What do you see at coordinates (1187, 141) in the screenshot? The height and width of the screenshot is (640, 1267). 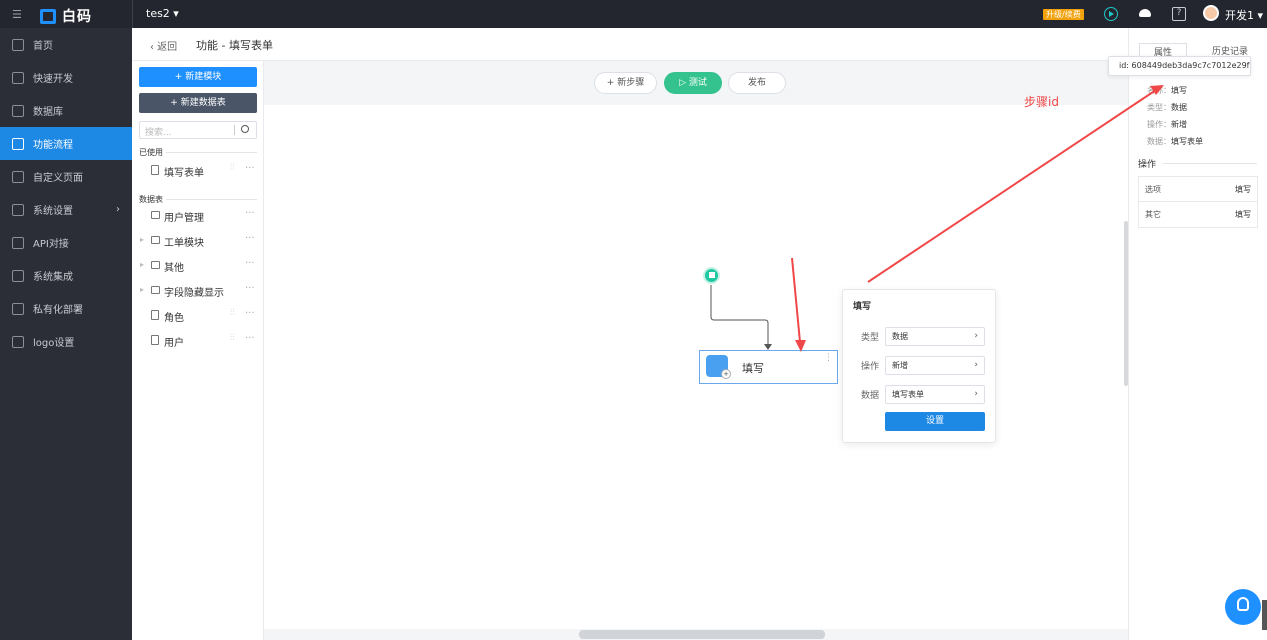 I see `prop-value: 填写表单` at bounding box center [1187, 141].